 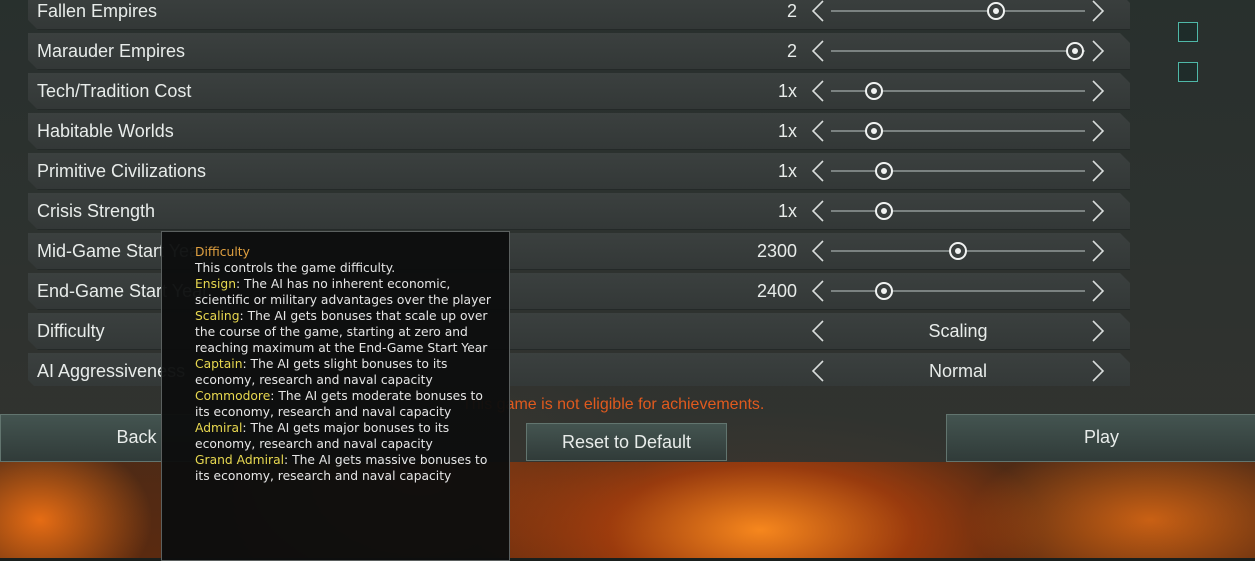 I want to click on setting-label: Difficulty, so click(x=71, y=331).